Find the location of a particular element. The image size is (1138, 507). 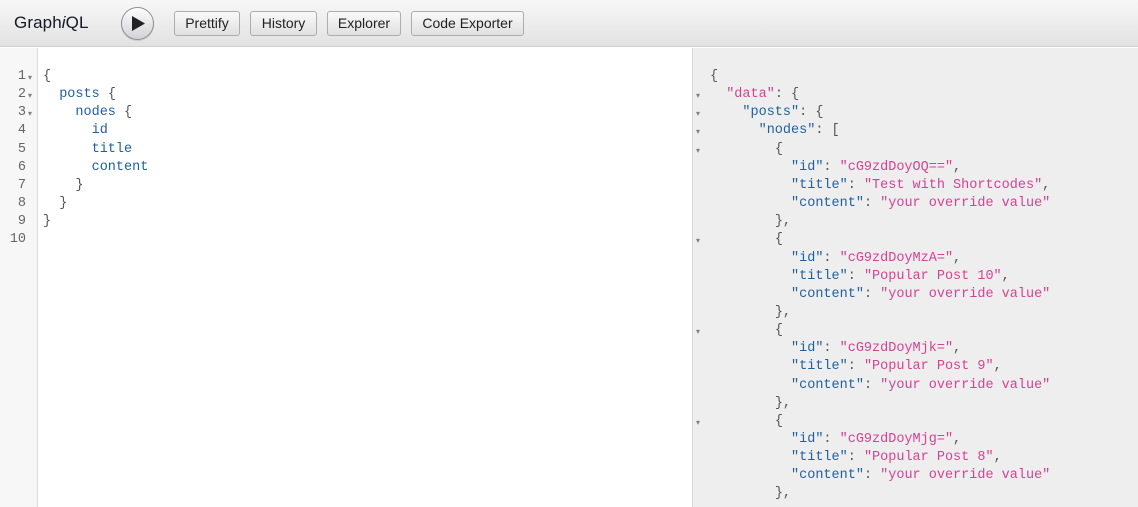

result-line: "data": { is located at coordinates (754, 95).